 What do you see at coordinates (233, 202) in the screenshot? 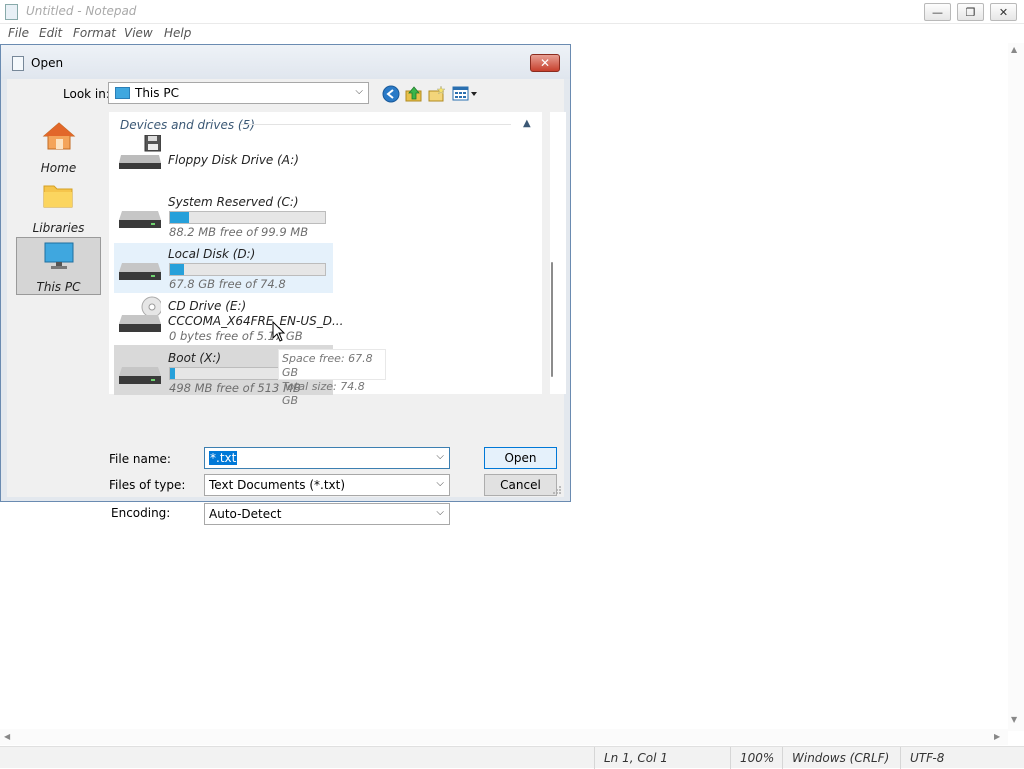
I see `drive-name: System Reserved (C:)` at bounding box center [233, 202].